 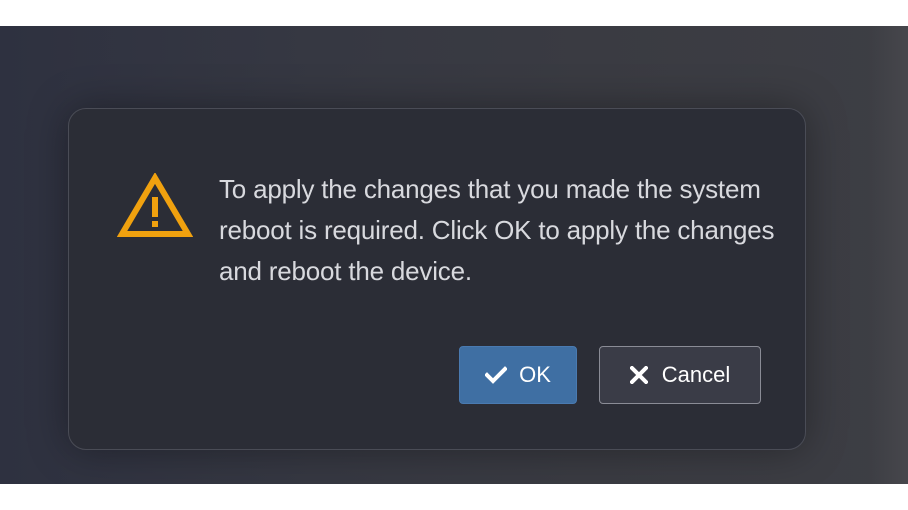 I want to click on ok-button: OK, so click(x=518, y=375).